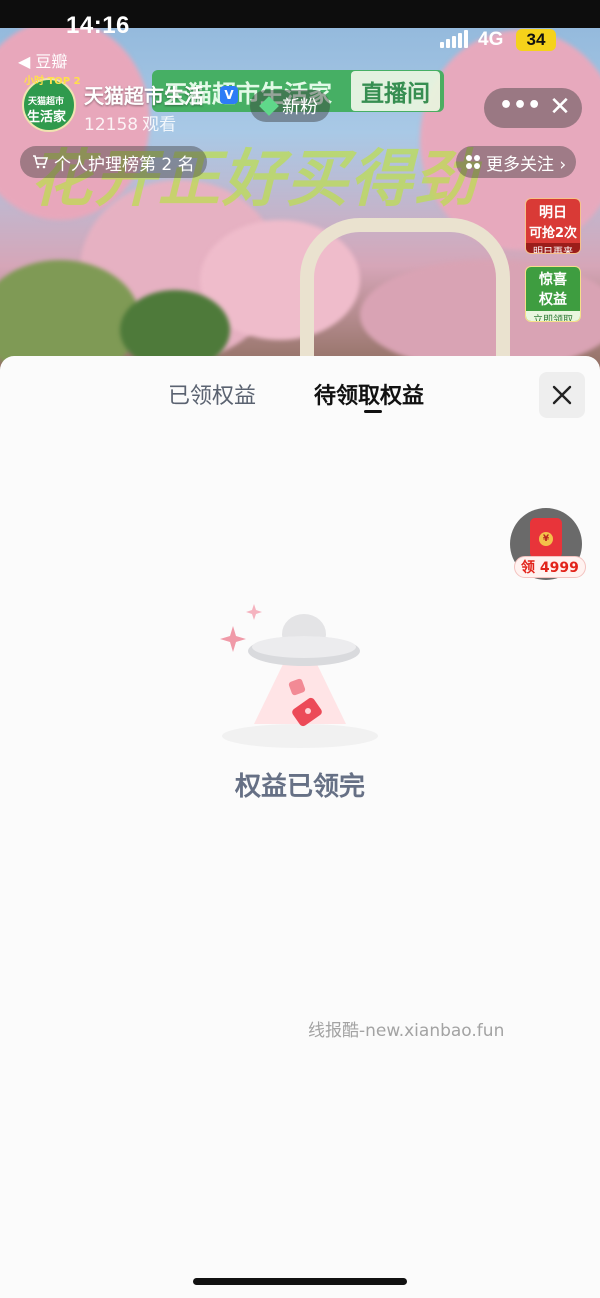  I want to click on new-fans-label: 新粉, so click(300, 107).